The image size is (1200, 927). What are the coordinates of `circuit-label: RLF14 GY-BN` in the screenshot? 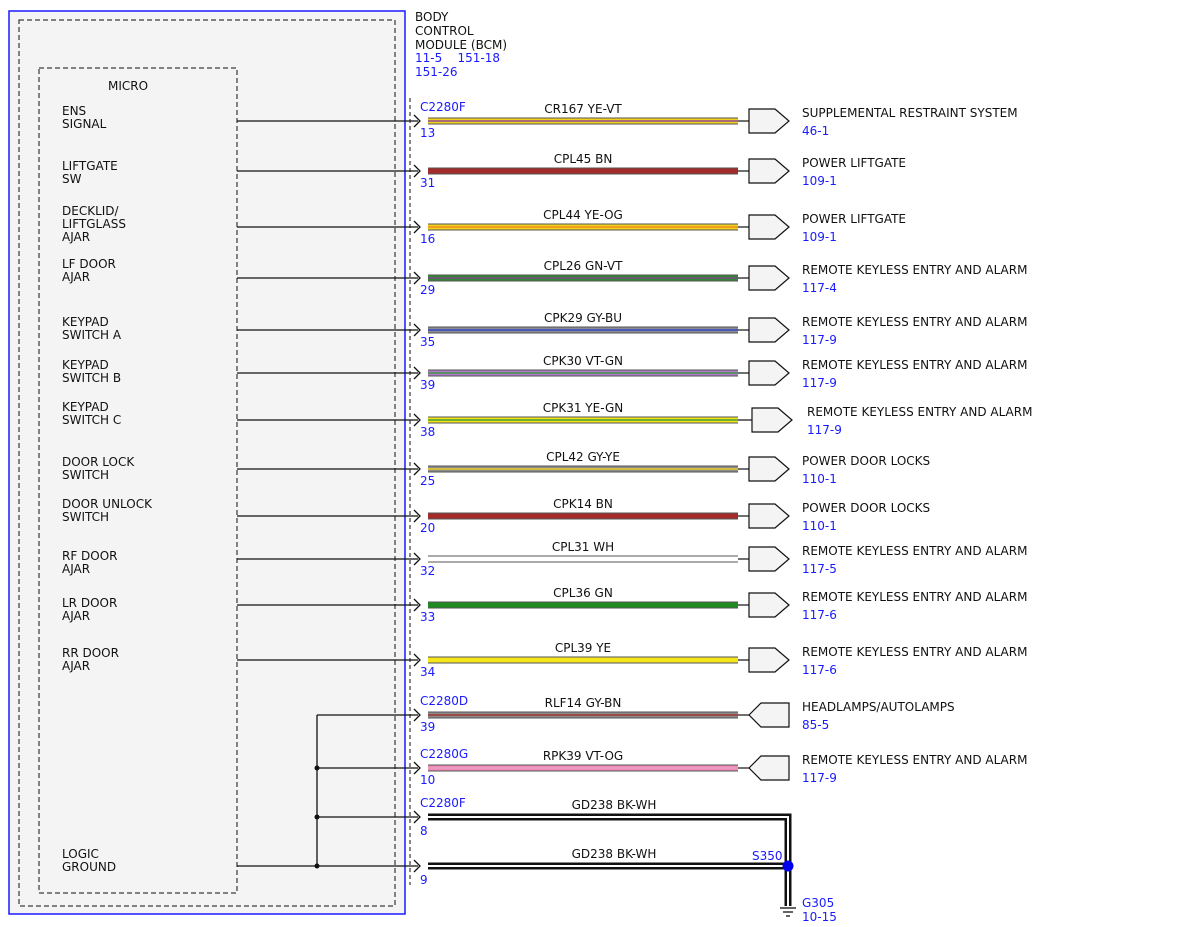 It's located at (583, 703).